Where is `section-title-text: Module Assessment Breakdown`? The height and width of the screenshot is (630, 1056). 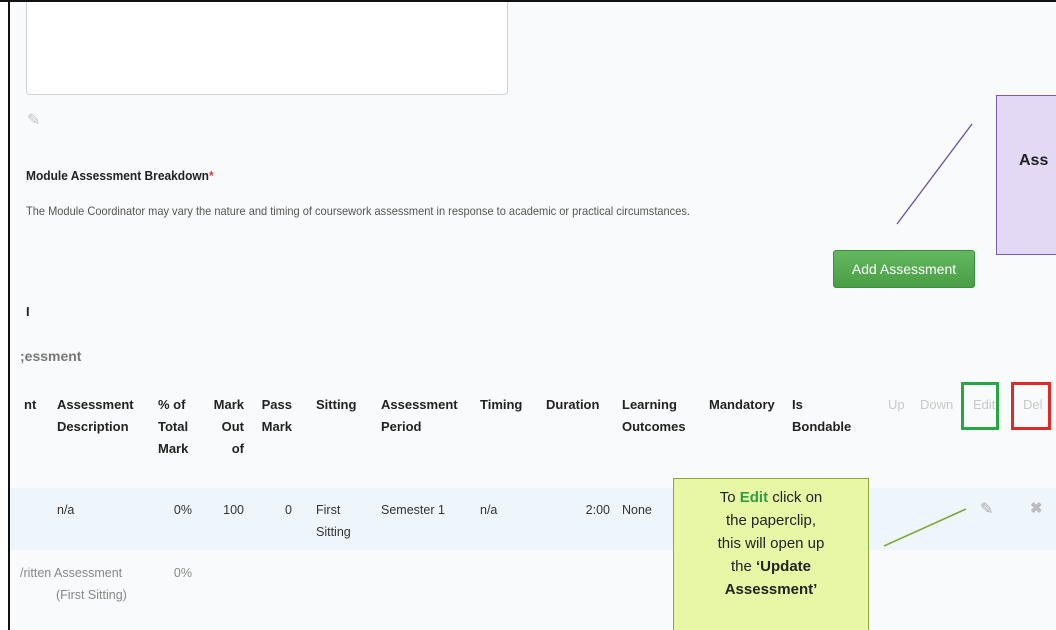
section-title-text: Module Assessment Breakdown is located at coordinates (117, 175).